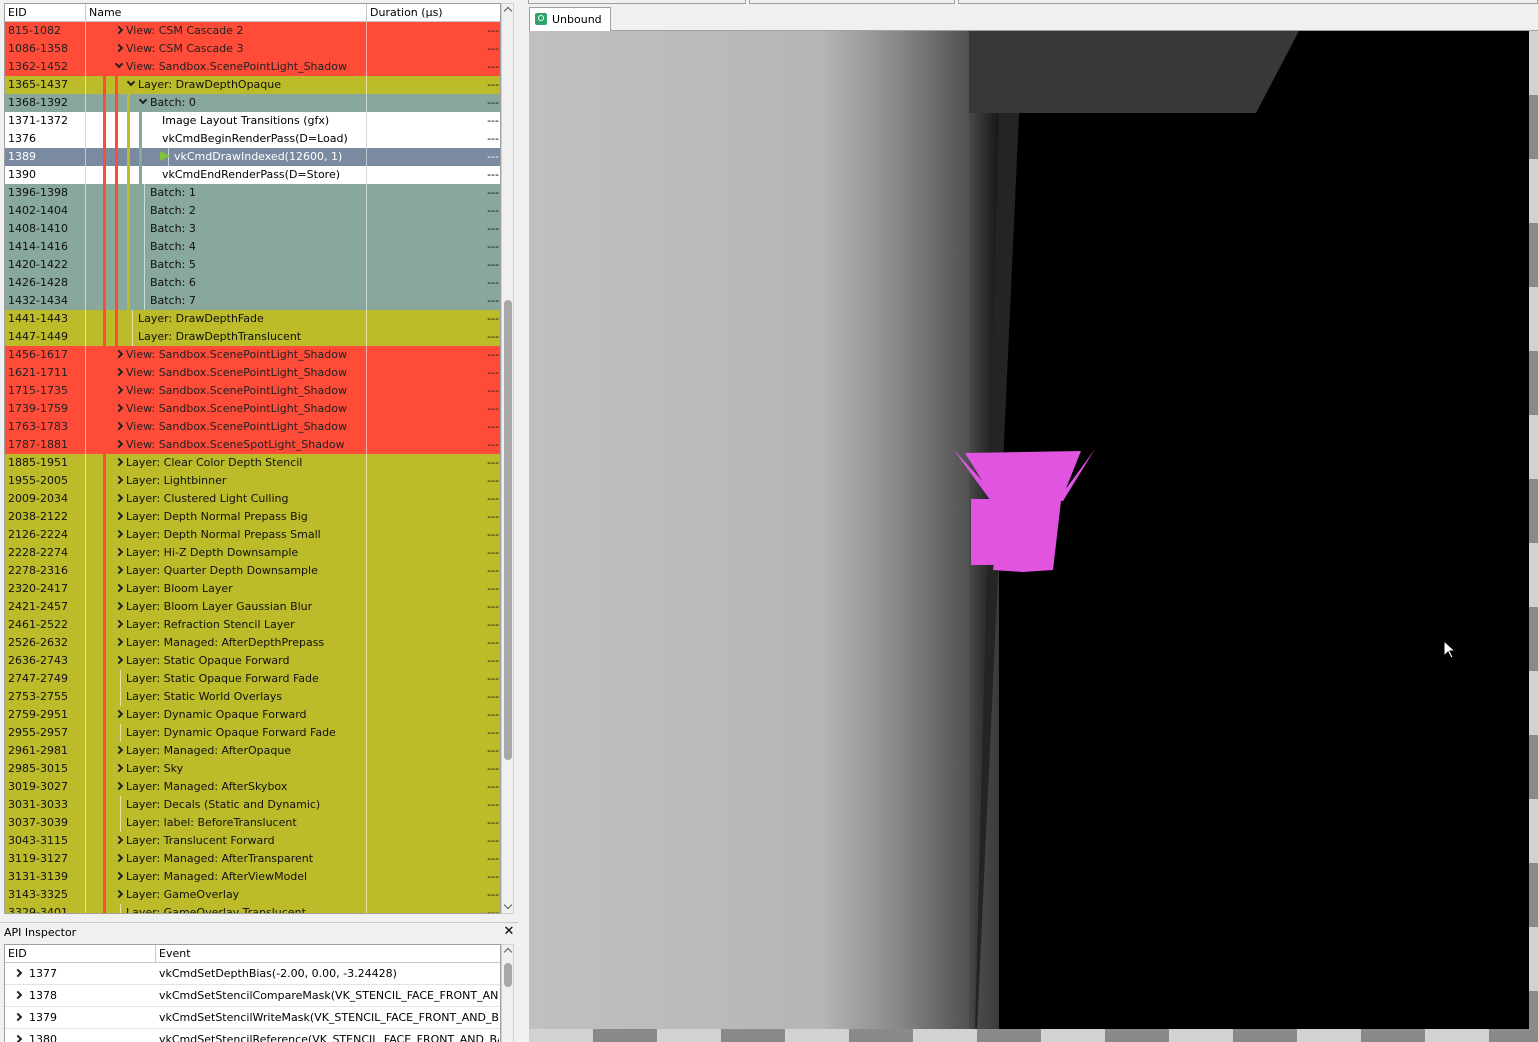  I want to click on tab-unbound: Unbound, so click(570, 19).